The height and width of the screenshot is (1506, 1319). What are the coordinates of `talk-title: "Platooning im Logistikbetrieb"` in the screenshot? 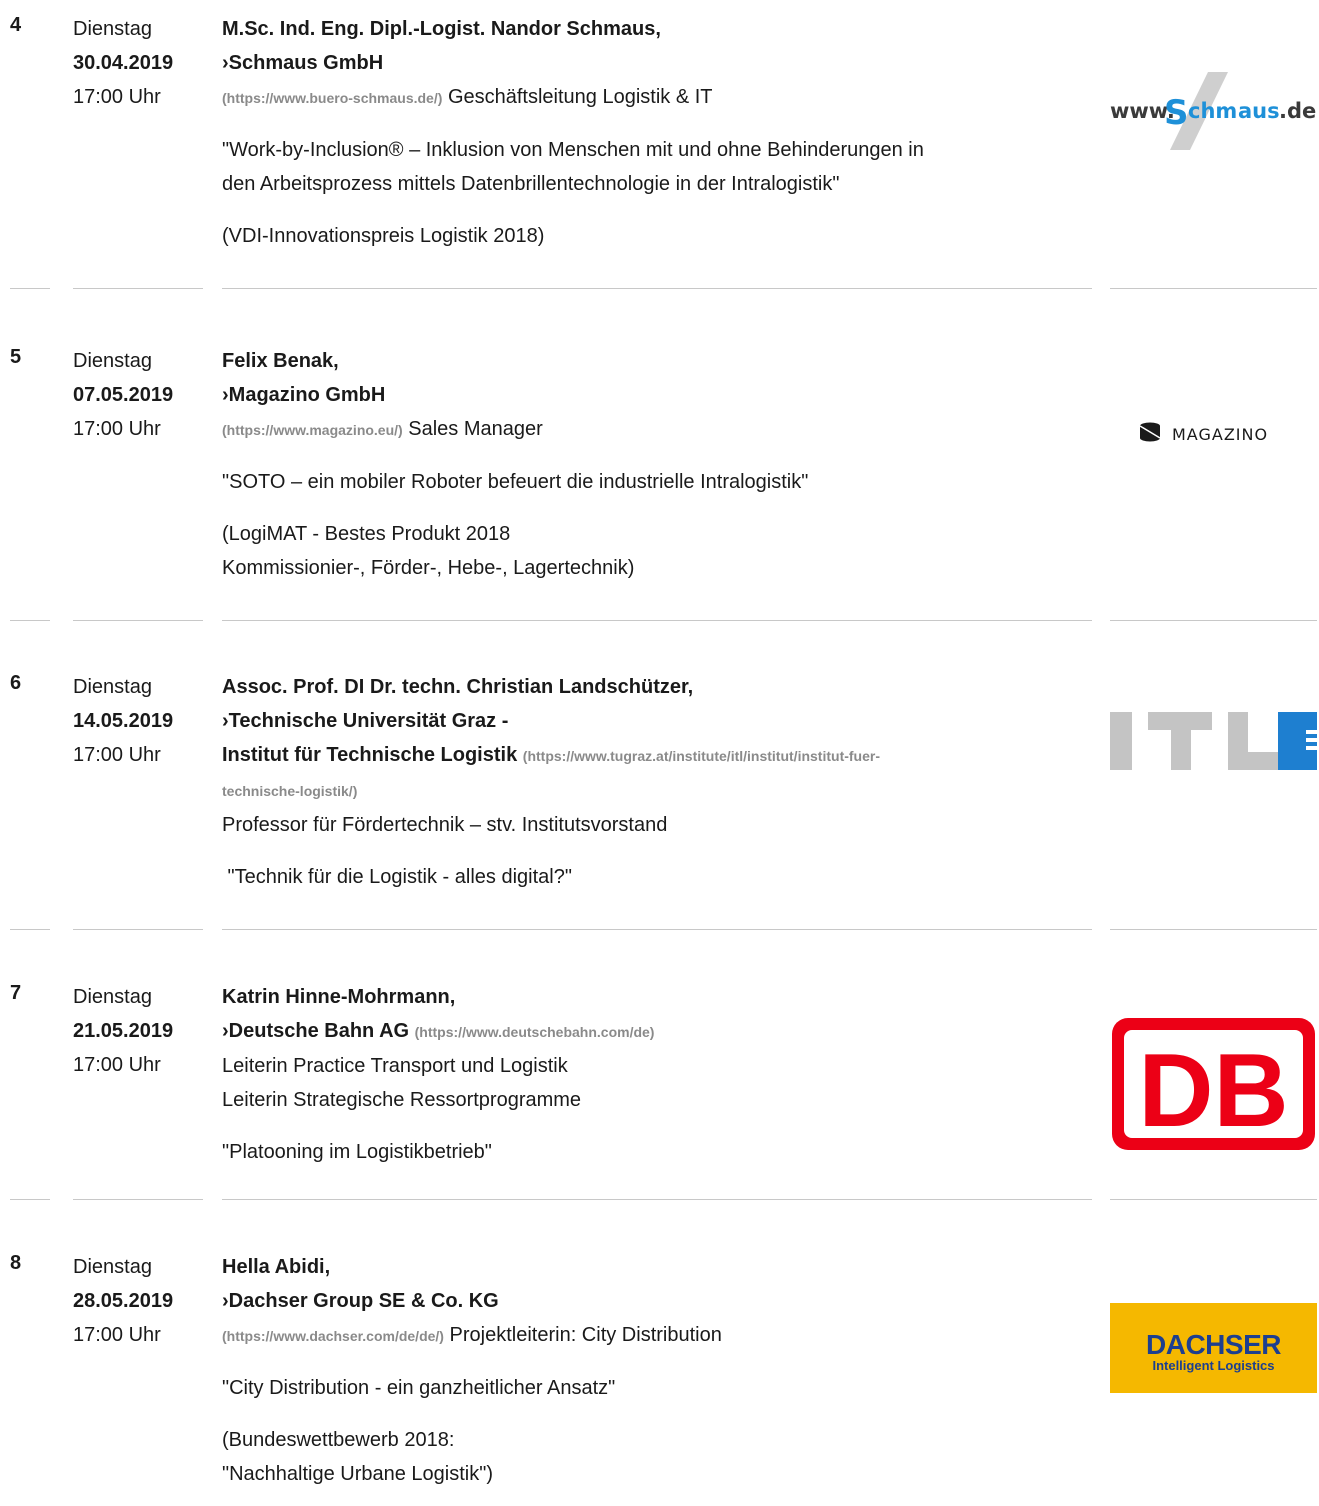 It's located at (357, 1152).